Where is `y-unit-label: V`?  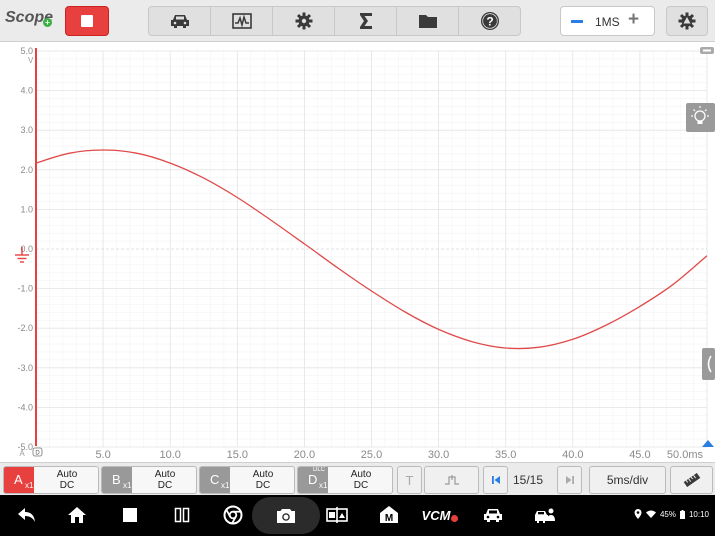
y-unit-label: V is located at coordinates (31, 60).